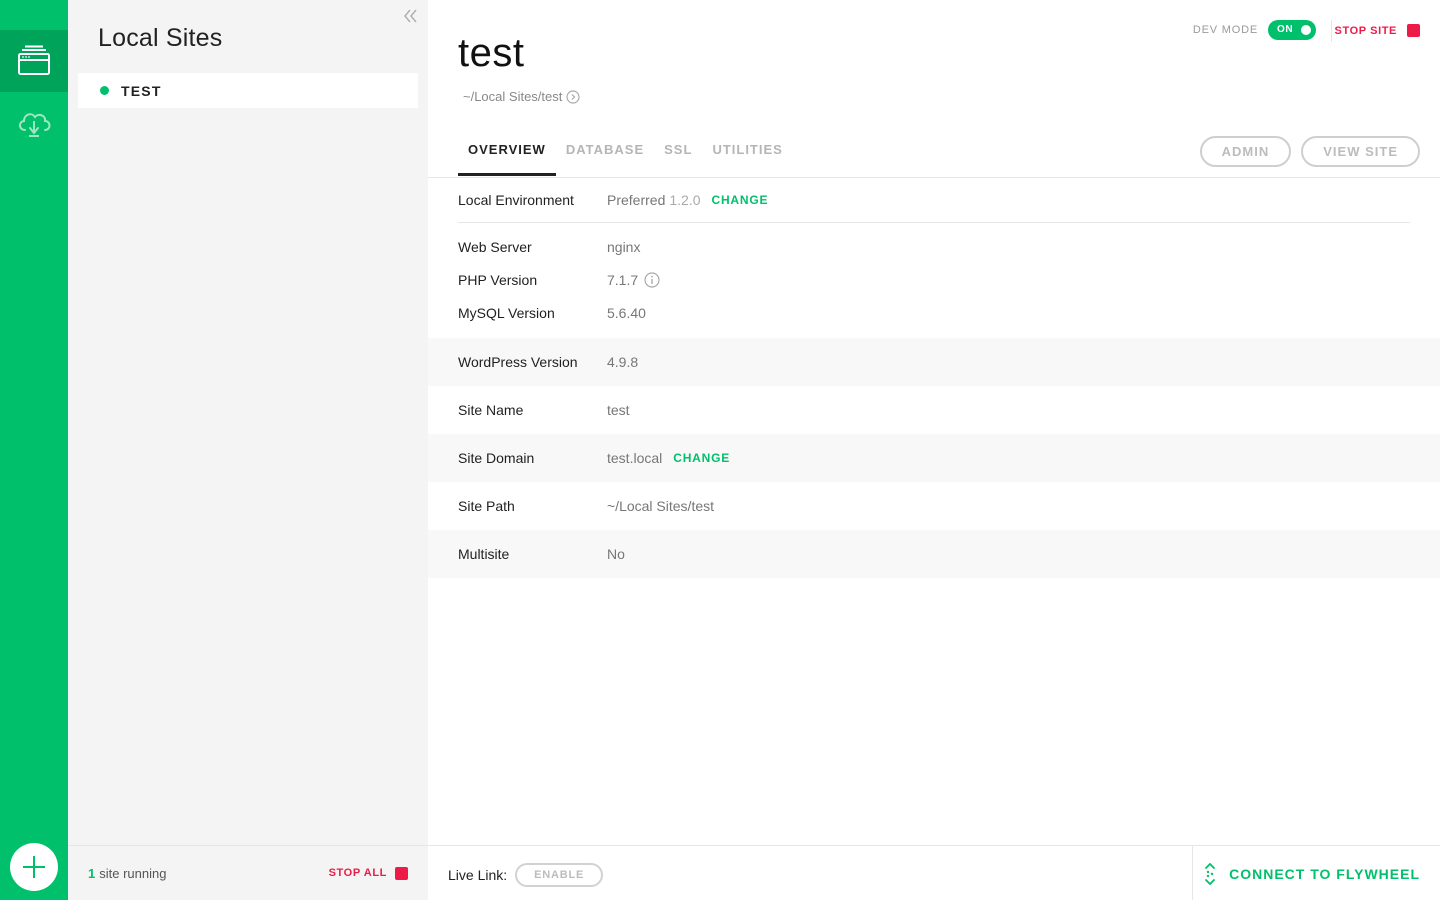 The height and width of the screenshot is (900, 1440). I want to click on collapse-sidebar-icon, so click(411, 16).